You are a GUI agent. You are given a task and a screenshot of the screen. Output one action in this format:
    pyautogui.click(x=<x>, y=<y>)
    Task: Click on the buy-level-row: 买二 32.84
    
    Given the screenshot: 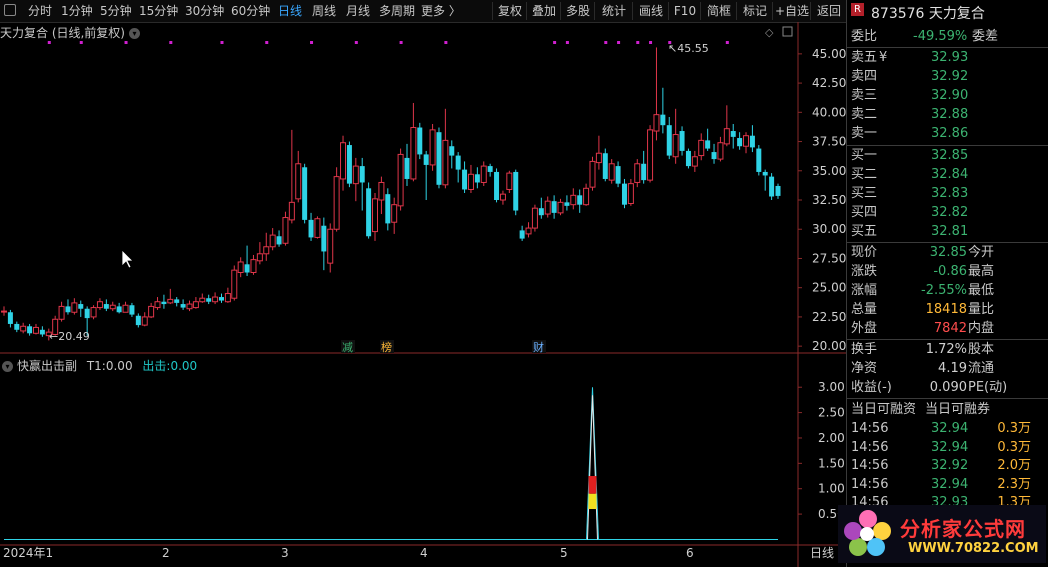 What is the action you would take?
    pyautogui.click(x=949, y=175)
    